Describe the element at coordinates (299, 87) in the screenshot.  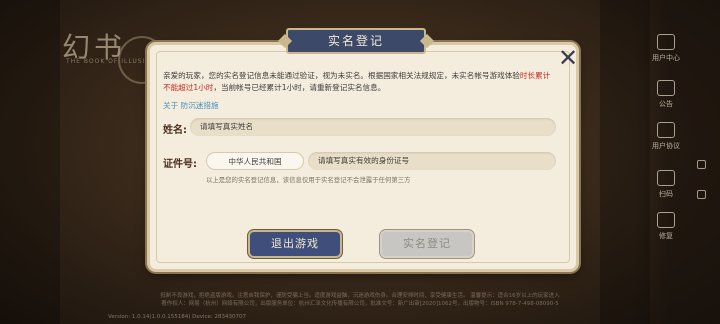
I see `notice-text: ，当前帐号已经累计1小时，请重新登记实名信息。` at that location.